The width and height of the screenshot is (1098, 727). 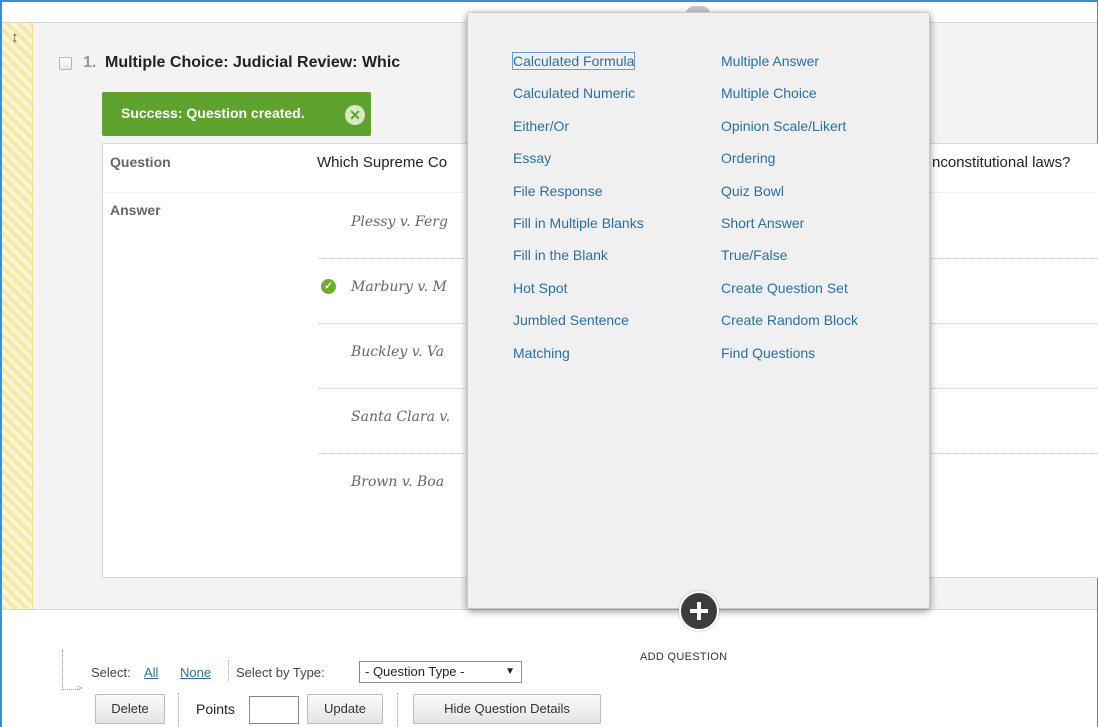 What do you see at coordinates (578, 101) in the screenshot?
I see `menu-item-calculated-numeric: Calculated Numeric` at bounding box center [578, 101].